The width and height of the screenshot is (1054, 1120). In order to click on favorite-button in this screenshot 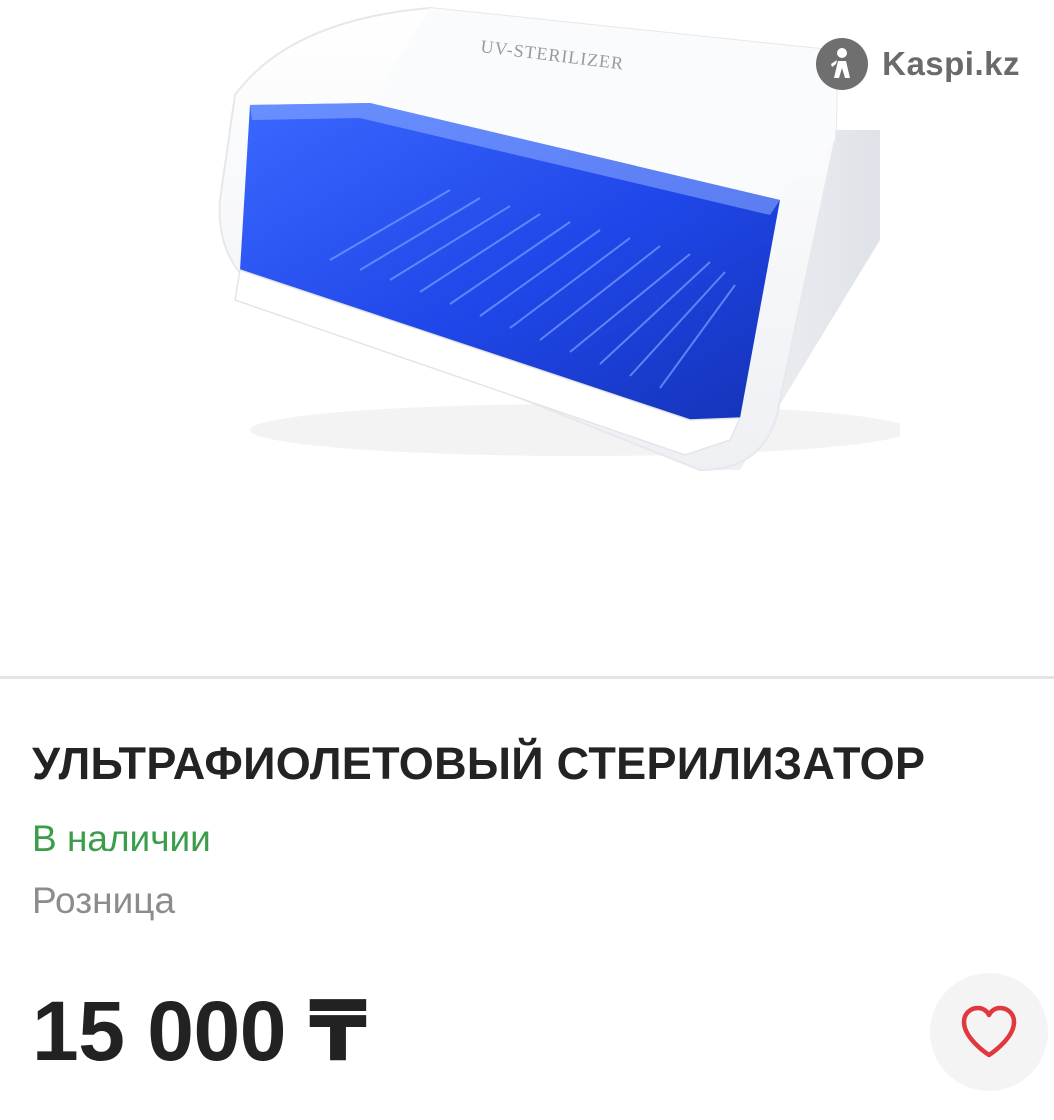, I will do `click(989, 1032)`.